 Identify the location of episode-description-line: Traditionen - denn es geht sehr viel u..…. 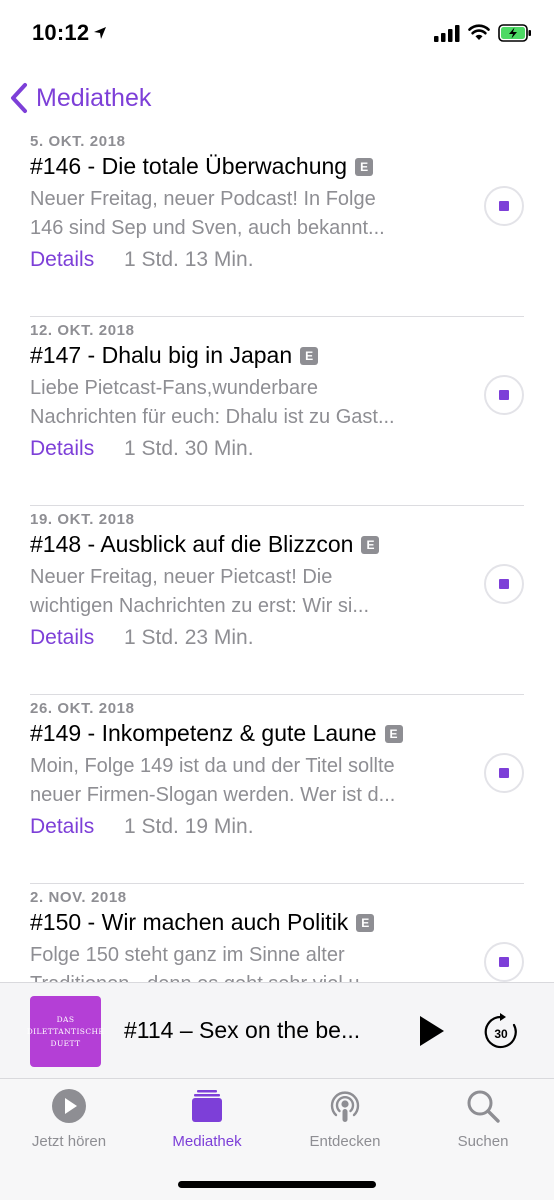
(240, 976).